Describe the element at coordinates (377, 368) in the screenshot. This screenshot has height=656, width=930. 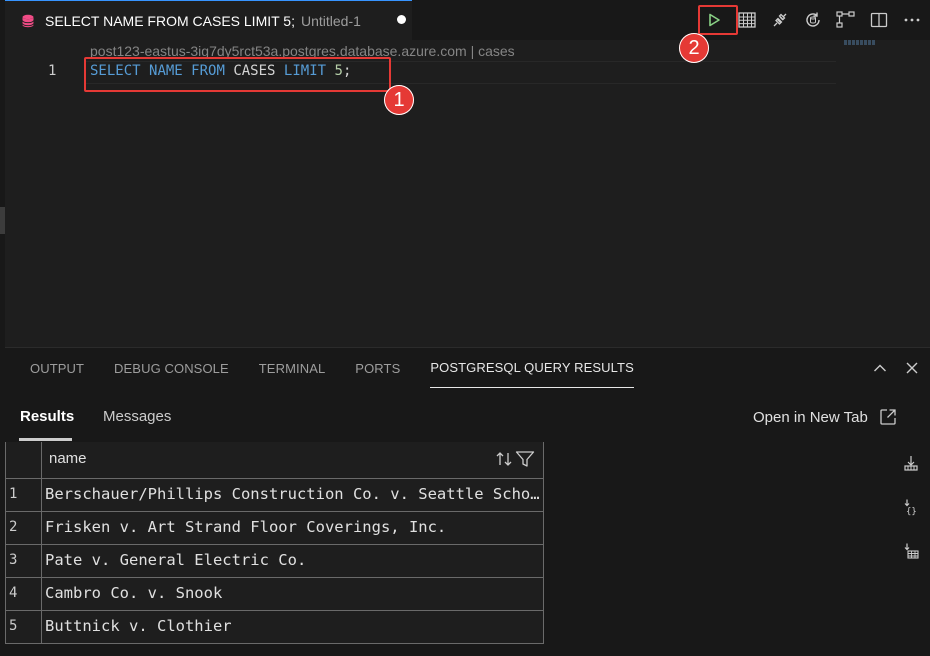
I see `tab-ports: PORTS` at that location.